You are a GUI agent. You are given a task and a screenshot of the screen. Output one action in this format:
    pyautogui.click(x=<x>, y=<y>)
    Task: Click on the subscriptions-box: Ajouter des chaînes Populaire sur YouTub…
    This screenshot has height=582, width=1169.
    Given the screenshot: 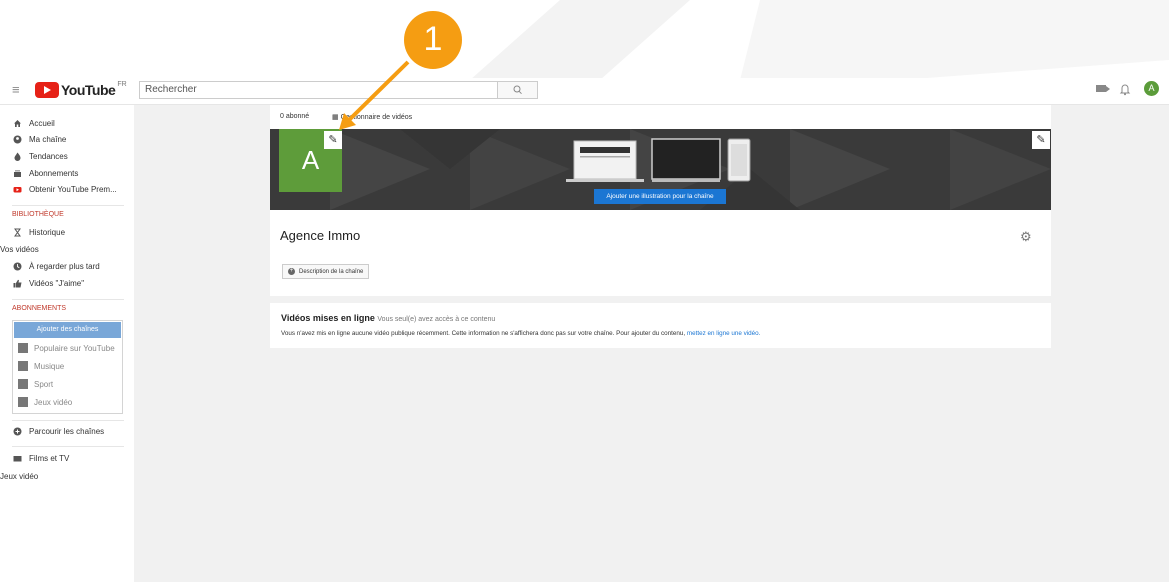 What is the action you would take?
    pyautogui.click(x=67, y=367)
    